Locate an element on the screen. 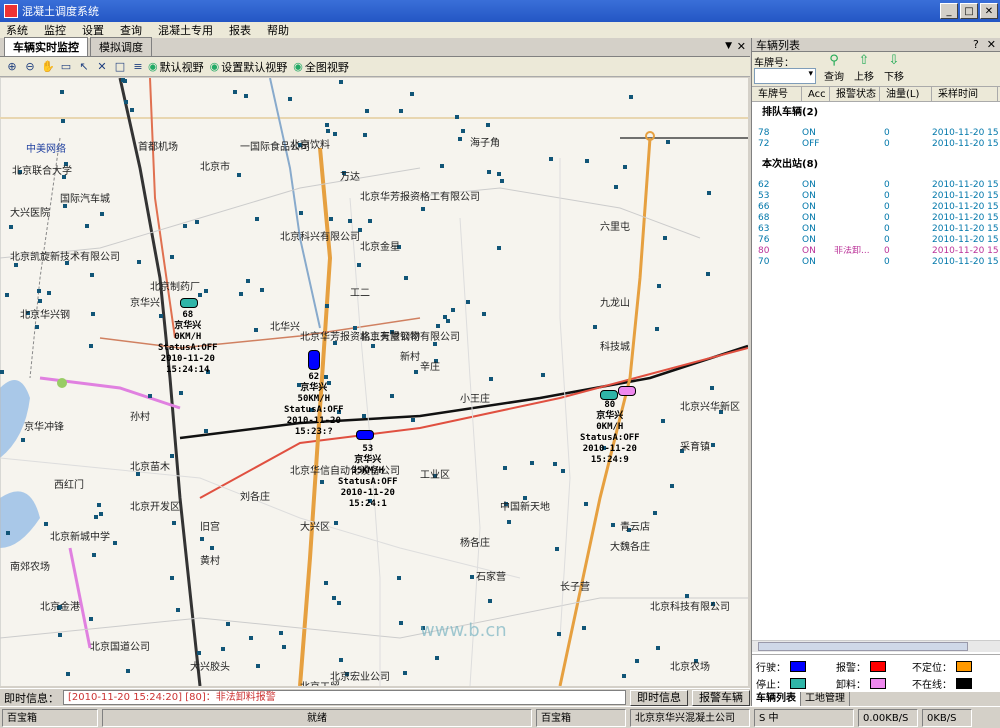 The height and width of the screenshot is (728, 1000). col-time: 采样时间 is located at coordinates (965, 94).